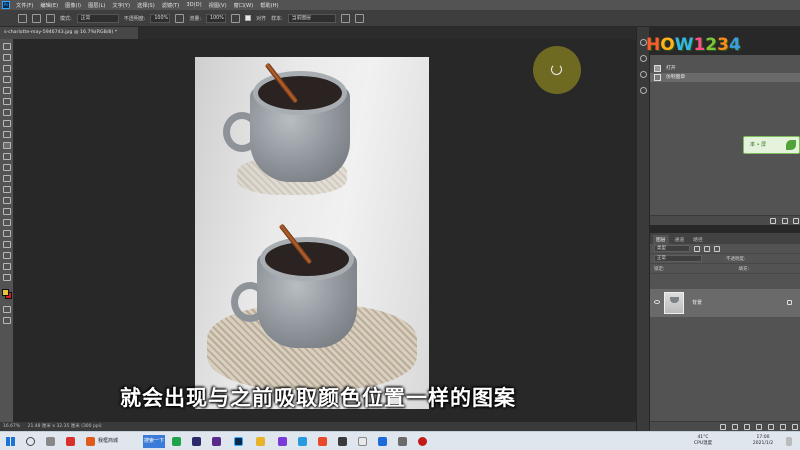 The width and height of the screenshot is (800, 450). I want to click on photoshop-taskbar-icon, so click(238, 441).